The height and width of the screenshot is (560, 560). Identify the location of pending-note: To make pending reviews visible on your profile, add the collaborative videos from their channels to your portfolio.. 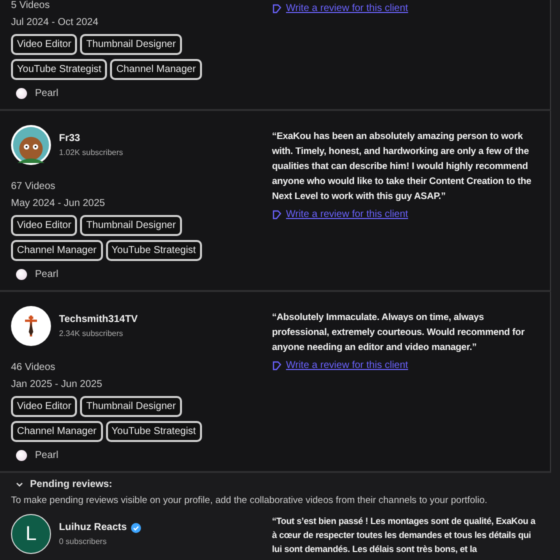
(249, 500).